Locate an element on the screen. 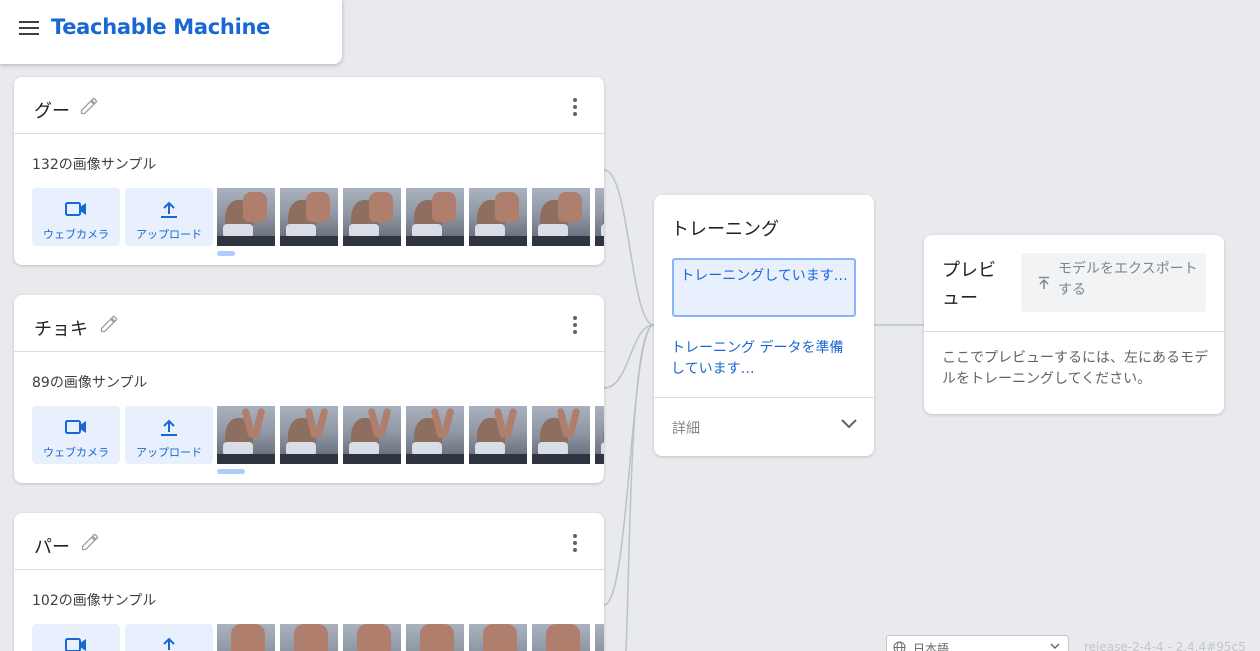 The width and height of the screenshot is (1260, 651). details-label: 詳細 is located at coordinates (686, 429).